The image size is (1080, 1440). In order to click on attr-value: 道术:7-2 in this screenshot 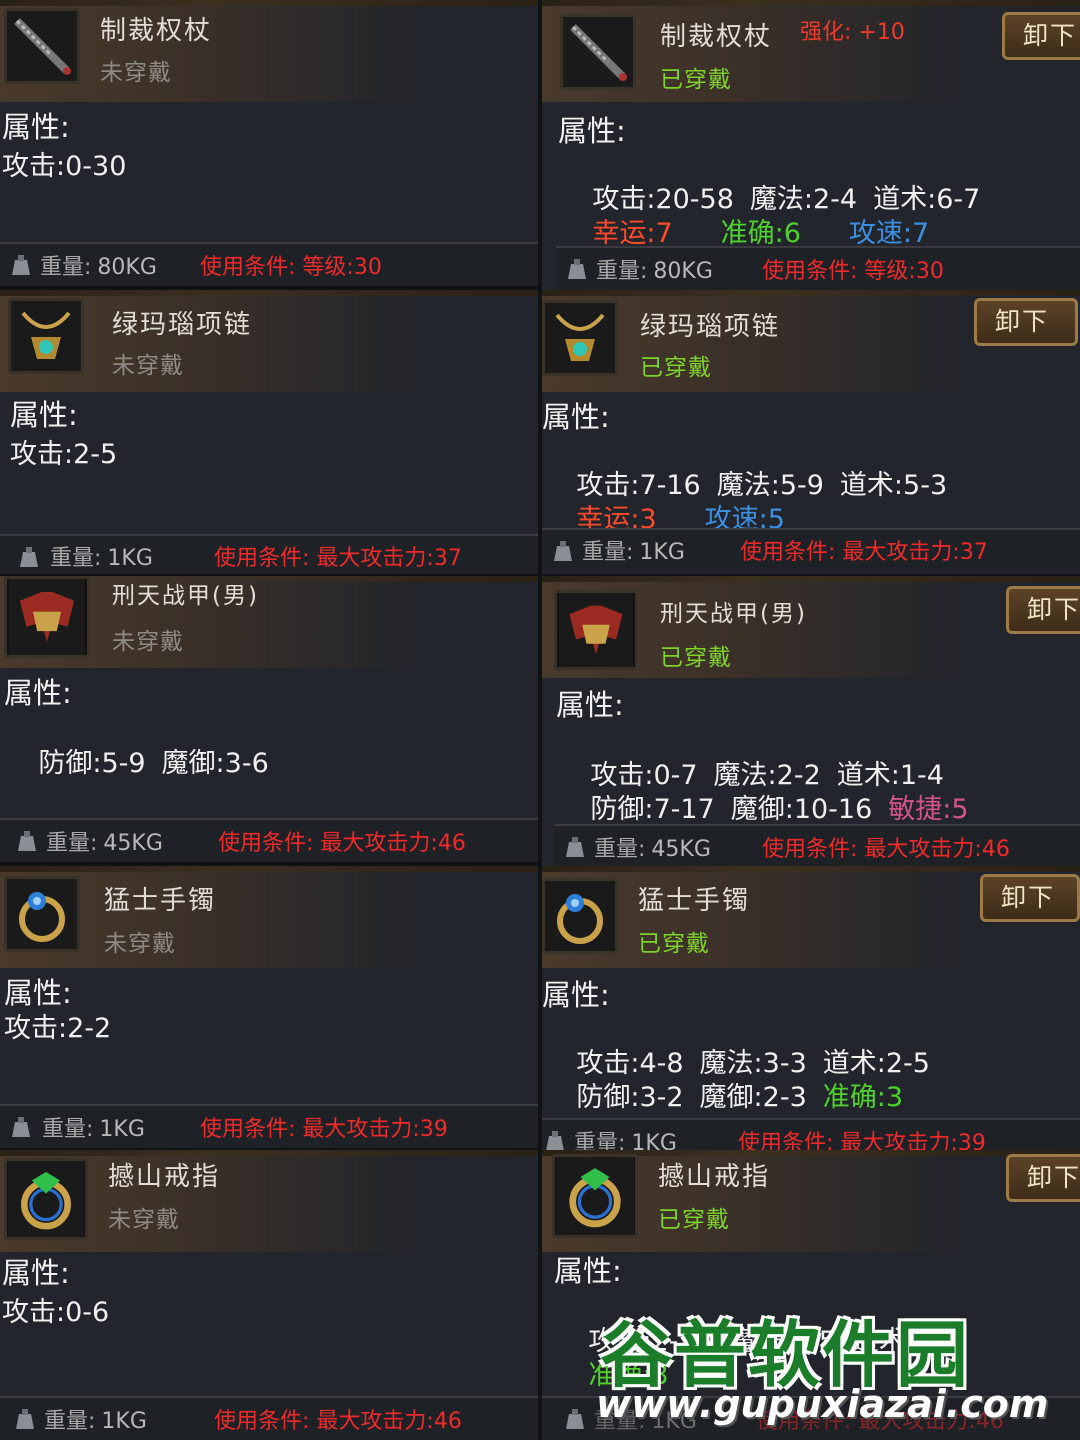, I will do `click(905, 1341)`.